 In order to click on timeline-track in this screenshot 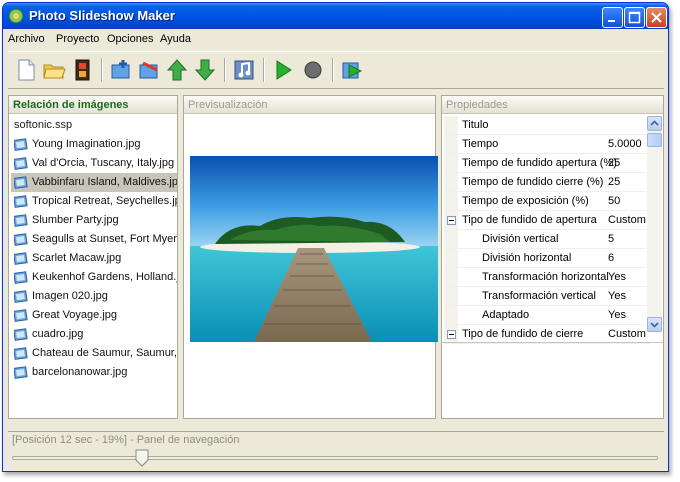, I will do `click(335, 458)`.